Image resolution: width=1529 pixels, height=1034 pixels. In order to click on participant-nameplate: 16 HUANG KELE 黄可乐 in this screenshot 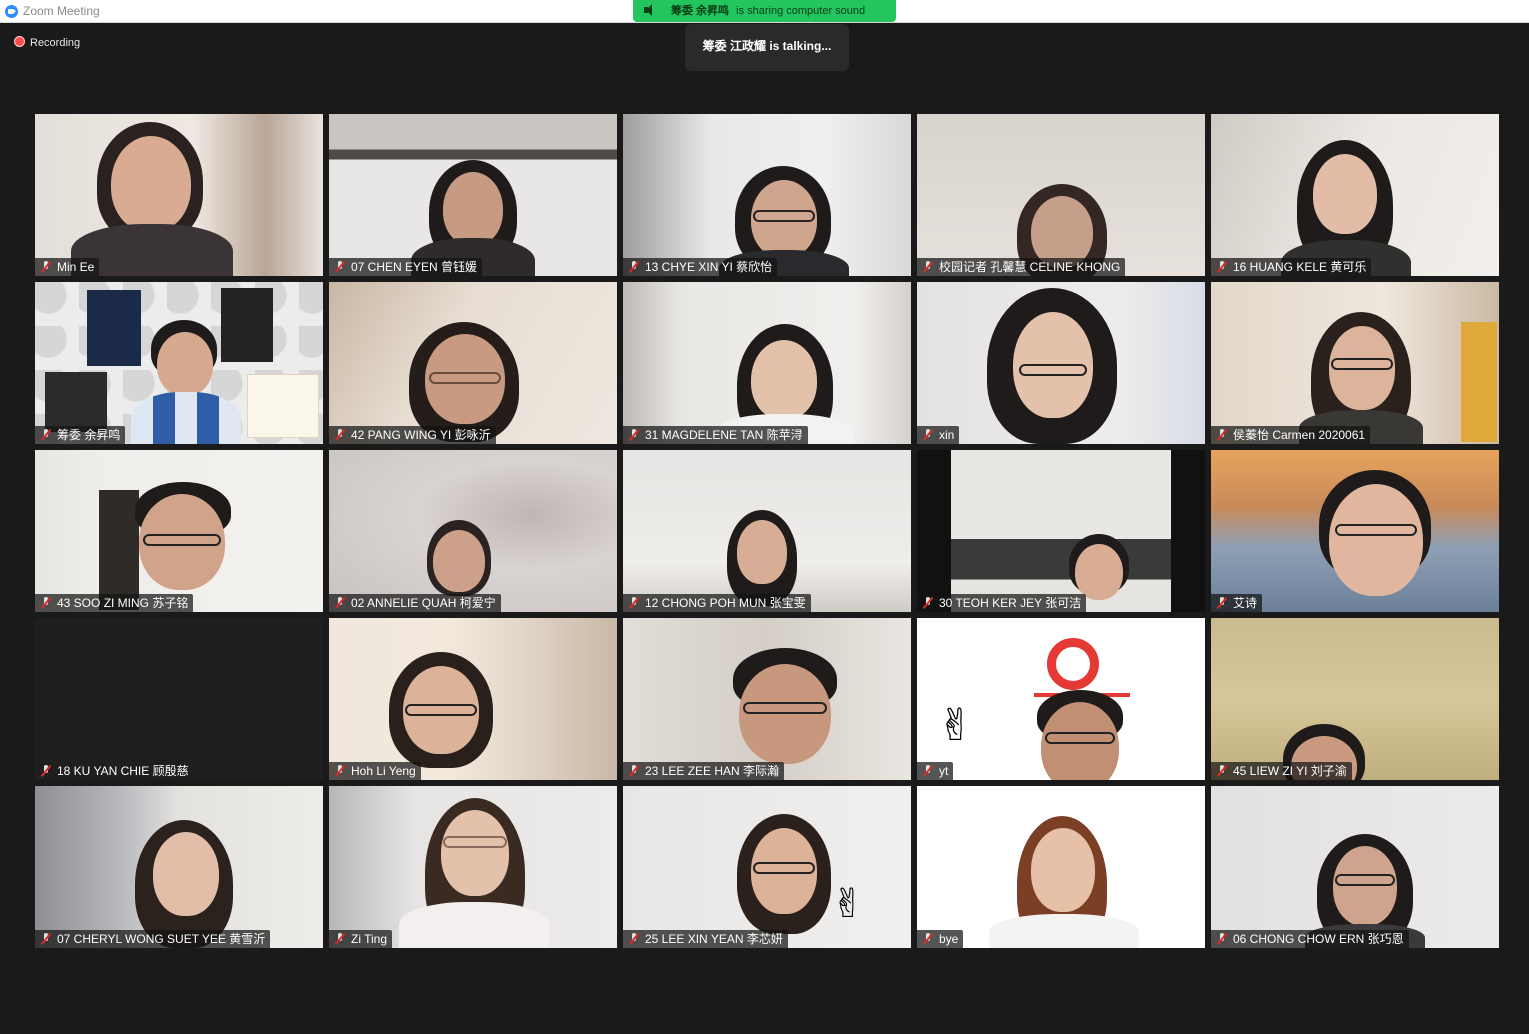, I will do `click(1291, 267)`.